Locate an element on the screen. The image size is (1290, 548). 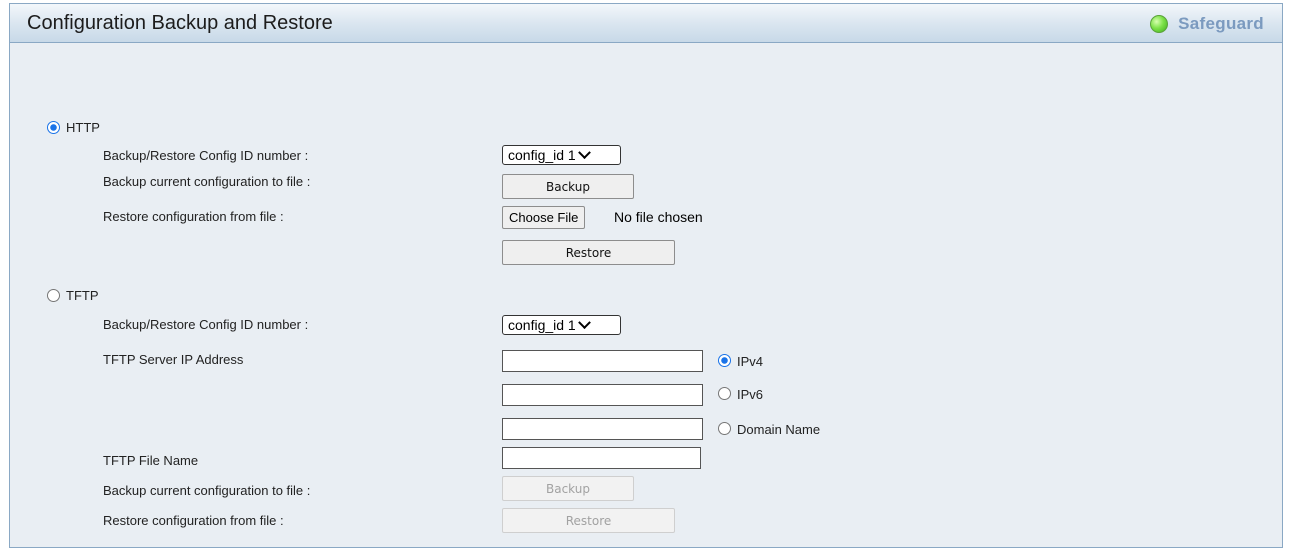
tftp-server-ip-label: TFTP Server IP Address is located at coordinates (173, 359).